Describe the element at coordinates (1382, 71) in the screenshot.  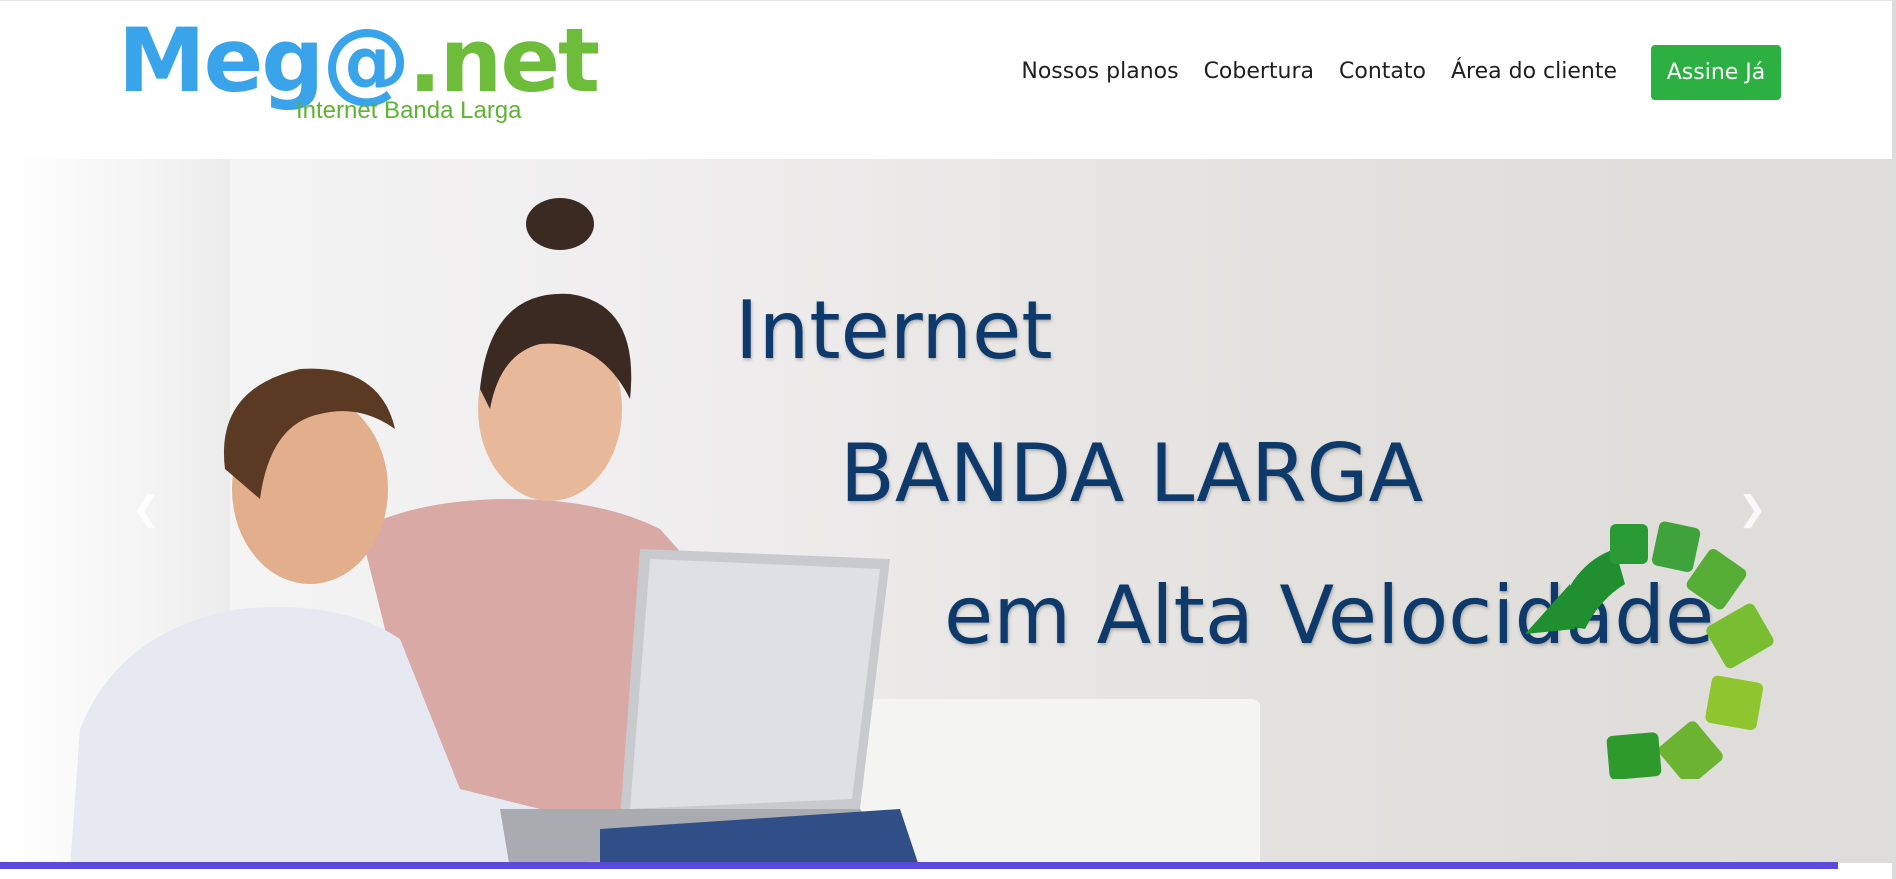
I see `nav-contato: Contato` at that location.